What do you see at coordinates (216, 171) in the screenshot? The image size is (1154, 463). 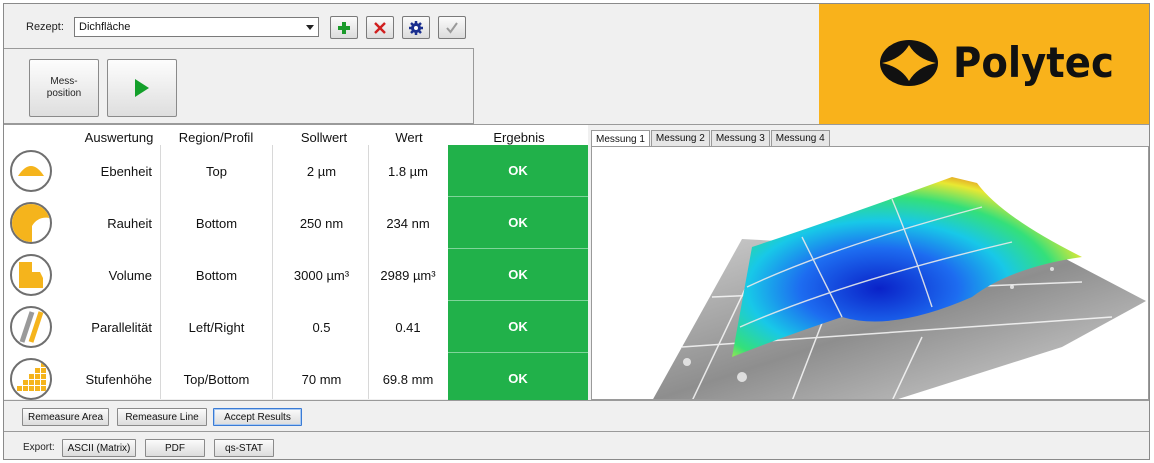 I see `row-region: Top` at bounding box center [216, 171].